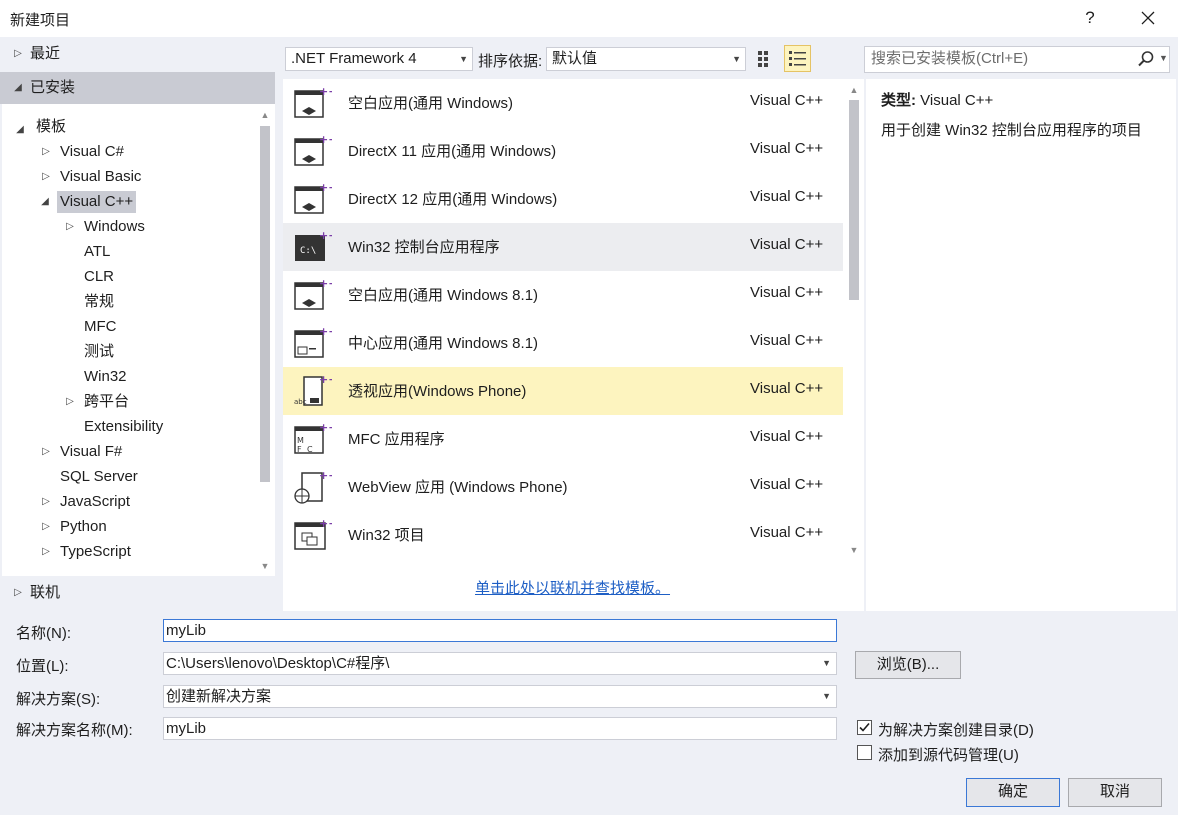  I want to click on blank-app-icon: ++, so click(314, 295).